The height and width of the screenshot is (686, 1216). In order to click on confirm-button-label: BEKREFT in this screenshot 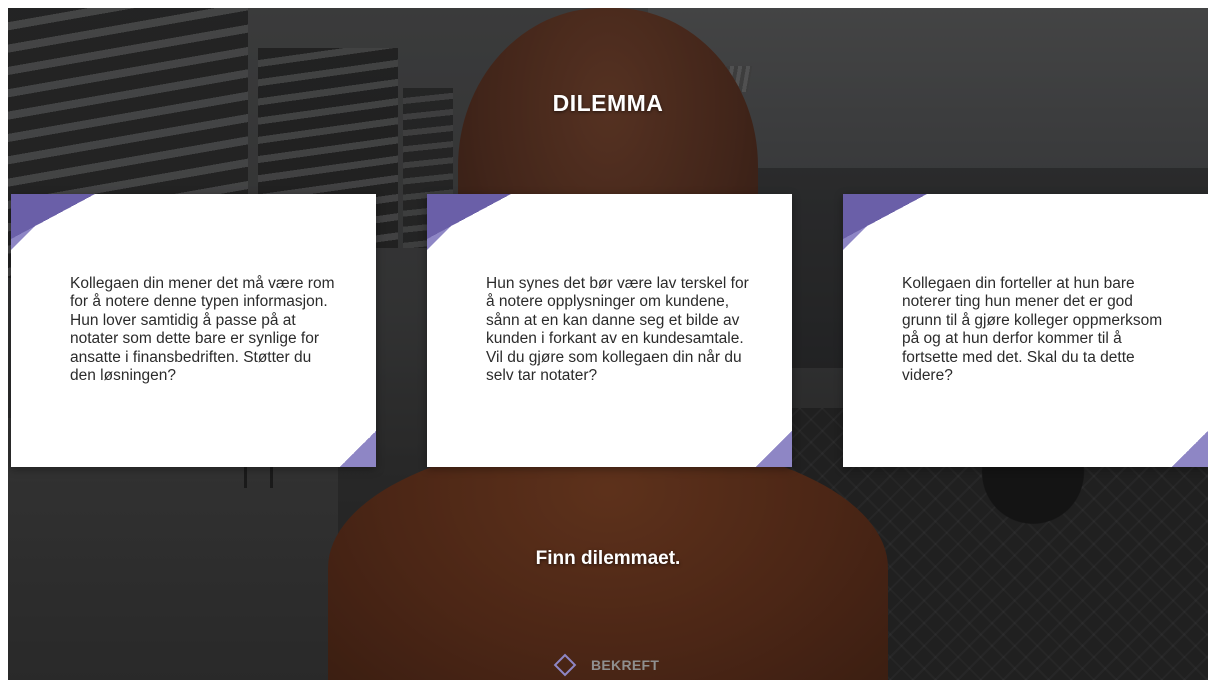, I will do `click(625, 665)`.